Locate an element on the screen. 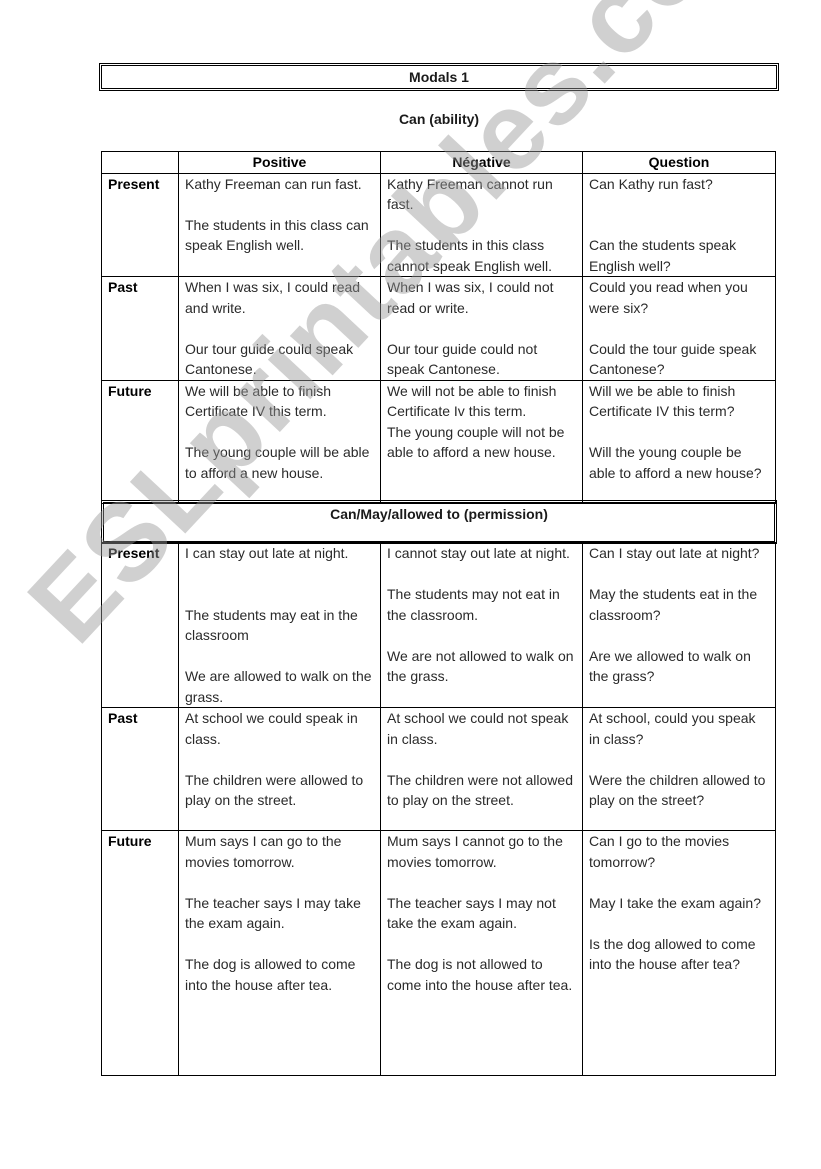  document-title: Modals 1 is located at coordinates (439, 77).